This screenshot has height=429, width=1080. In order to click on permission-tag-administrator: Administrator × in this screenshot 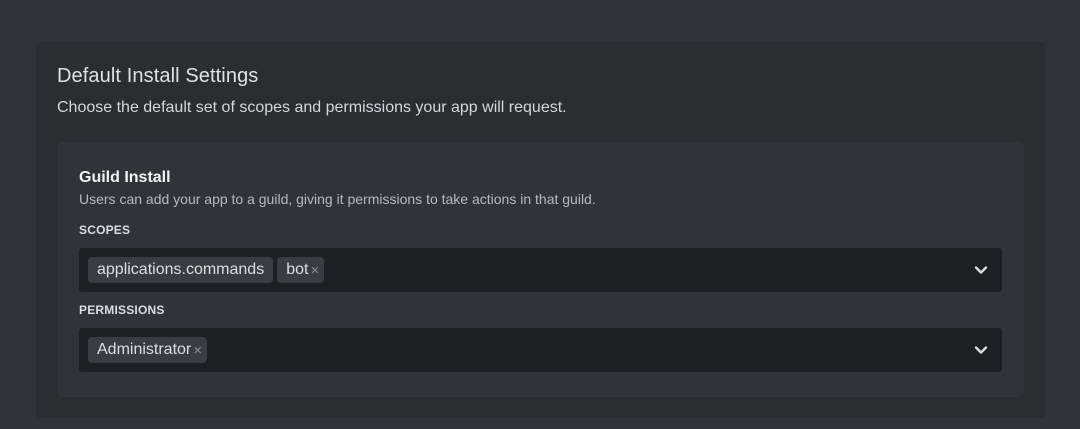, I will do `click(148, 350)`.